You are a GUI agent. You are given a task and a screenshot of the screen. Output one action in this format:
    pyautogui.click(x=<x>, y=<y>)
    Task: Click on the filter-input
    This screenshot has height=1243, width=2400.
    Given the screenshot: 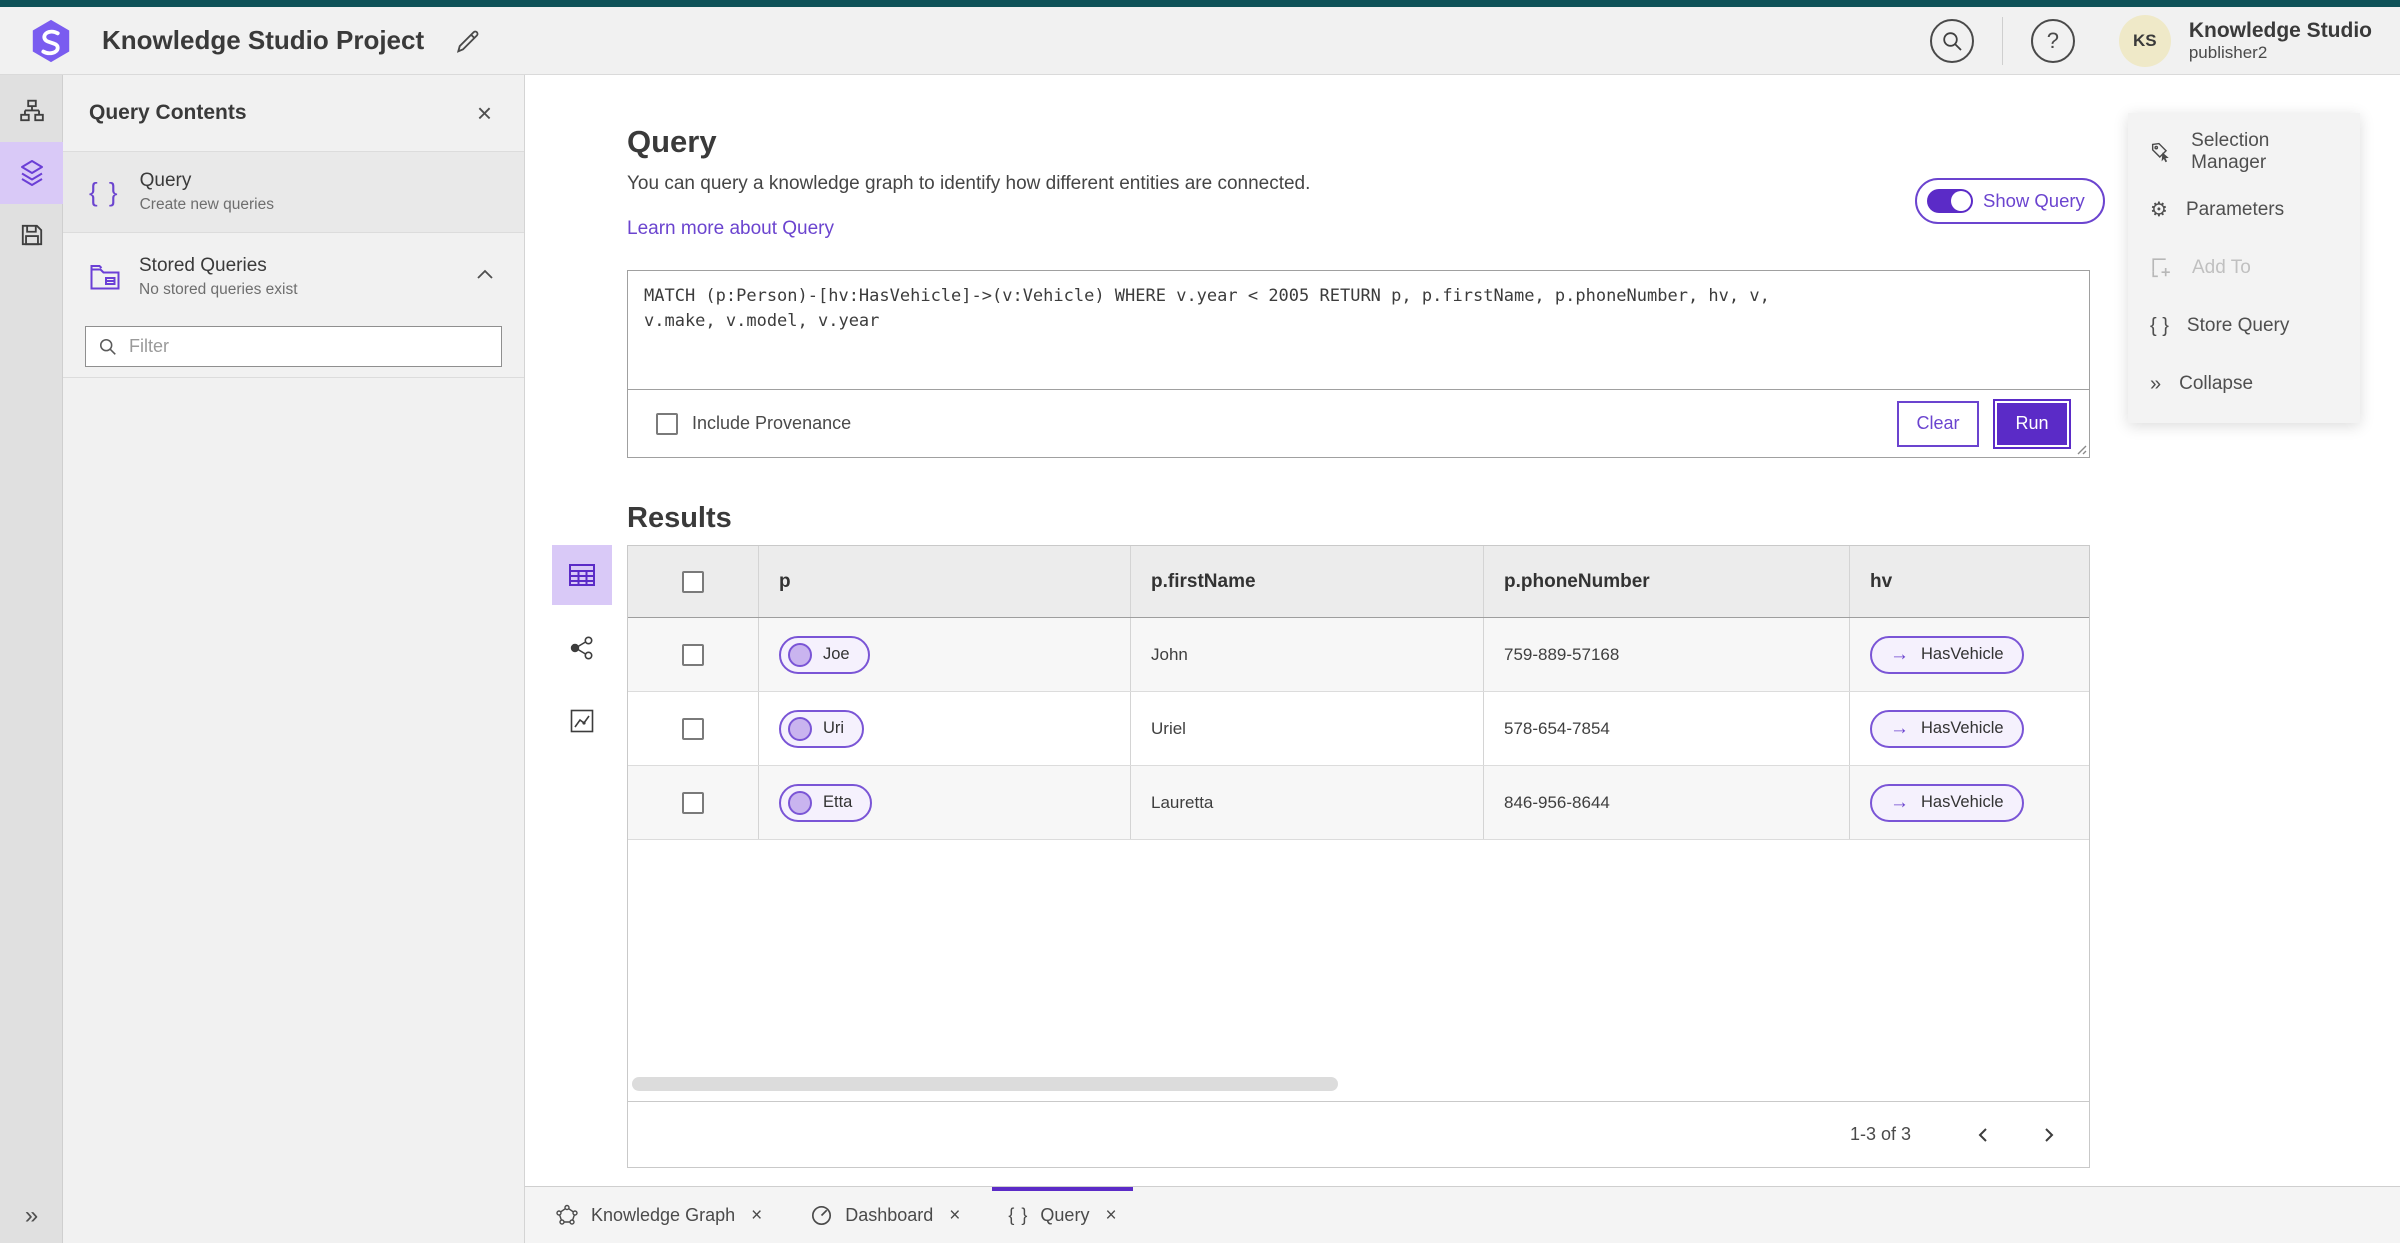 What is the action you would take?
    pyautogui.click(x=308, y=346)
    